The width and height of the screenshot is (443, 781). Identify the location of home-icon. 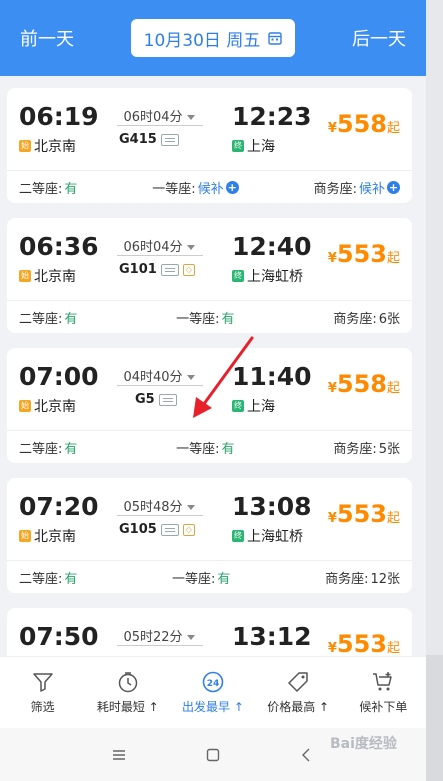
(213, 755).